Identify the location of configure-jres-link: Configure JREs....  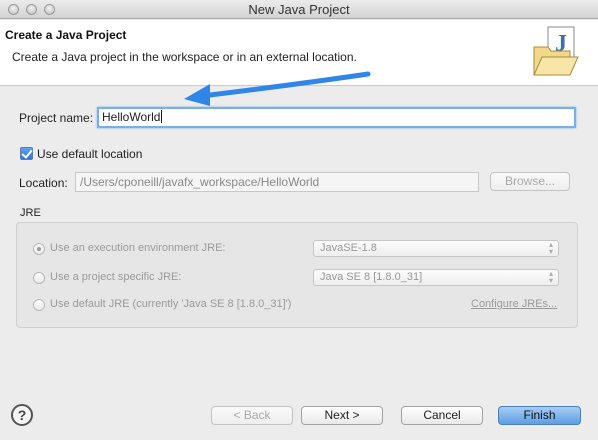
(514, 304).